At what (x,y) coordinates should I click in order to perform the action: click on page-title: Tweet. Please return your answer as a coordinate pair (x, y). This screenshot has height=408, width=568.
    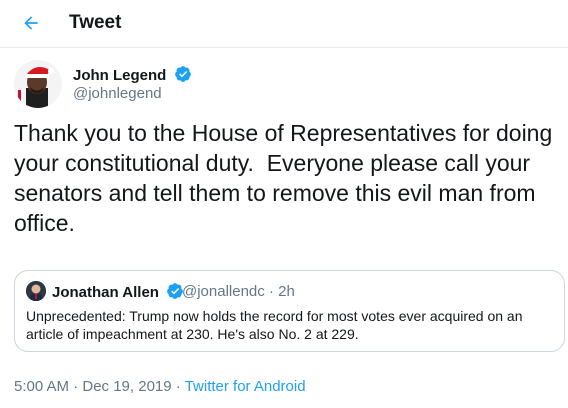
    Looking at the image, I should click on (95, 22).